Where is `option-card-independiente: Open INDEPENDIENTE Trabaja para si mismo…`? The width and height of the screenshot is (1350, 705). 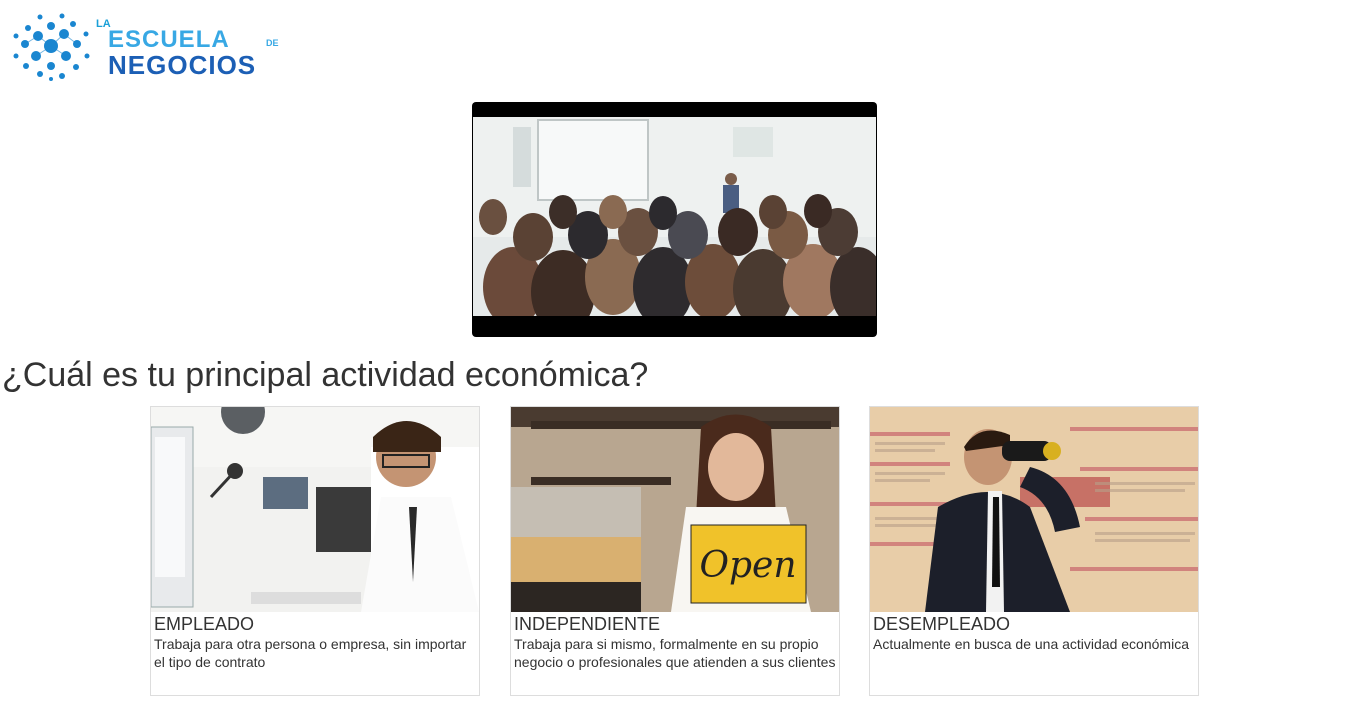 option-card-independiente: Open INDEPENDIENTE Trabaja para si mismo… is located at coordinates (675, 551).